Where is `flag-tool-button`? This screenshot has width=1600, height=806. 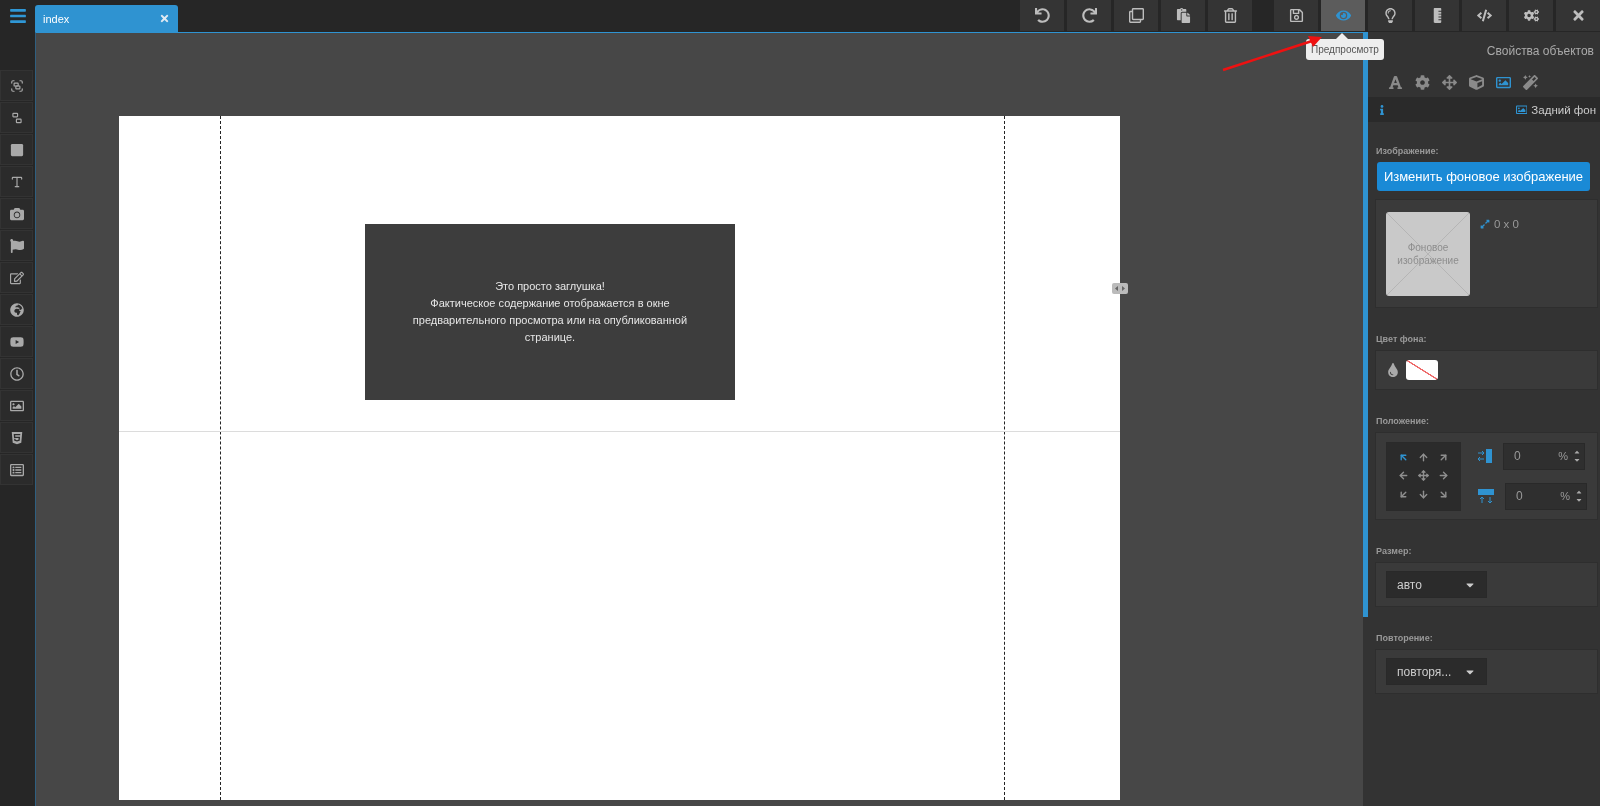
flag-tool-button is located at coordinates (16, 245).